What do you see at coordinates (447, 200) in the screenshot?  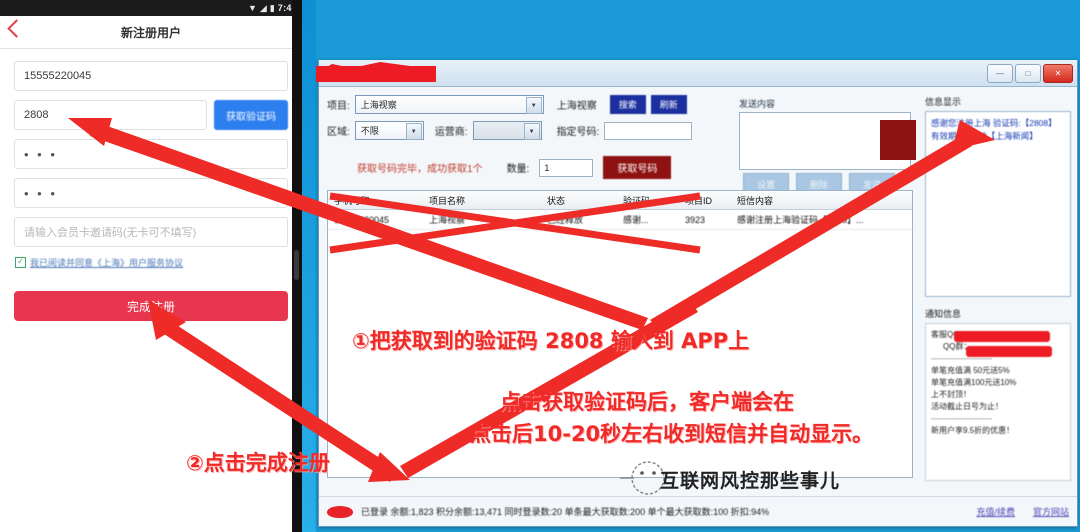 I see `column-header-project: 项目名称` at bounding box center [447, 200].